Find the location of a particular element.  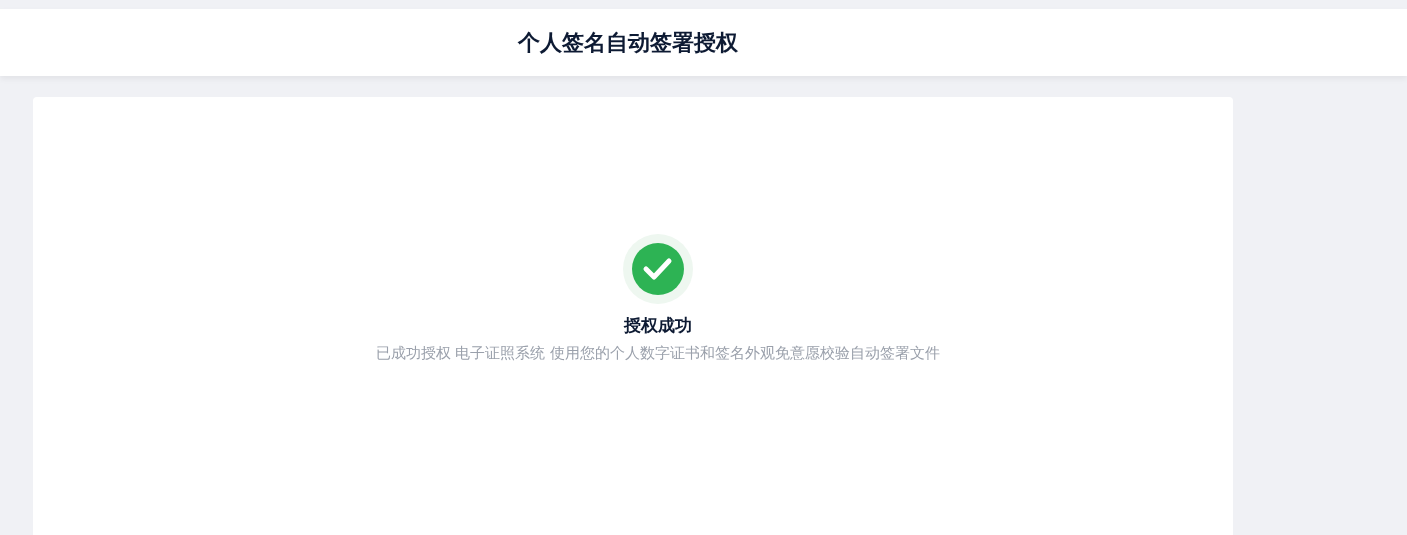

page-title: 个人签名自动签署授权 is located at coordinates (628, 42).